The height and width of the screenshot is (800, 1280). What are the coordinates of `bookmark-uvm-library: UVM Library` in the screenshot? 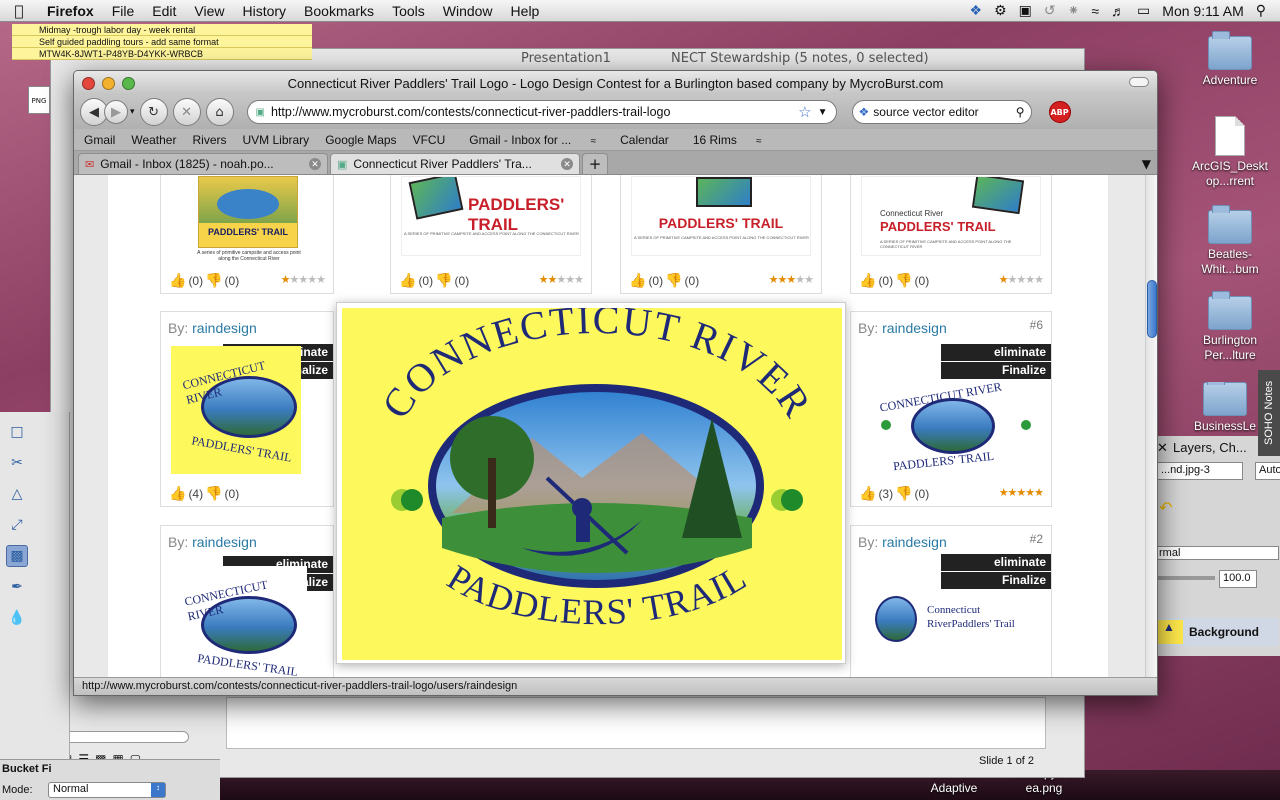 It's located at (276, 140).